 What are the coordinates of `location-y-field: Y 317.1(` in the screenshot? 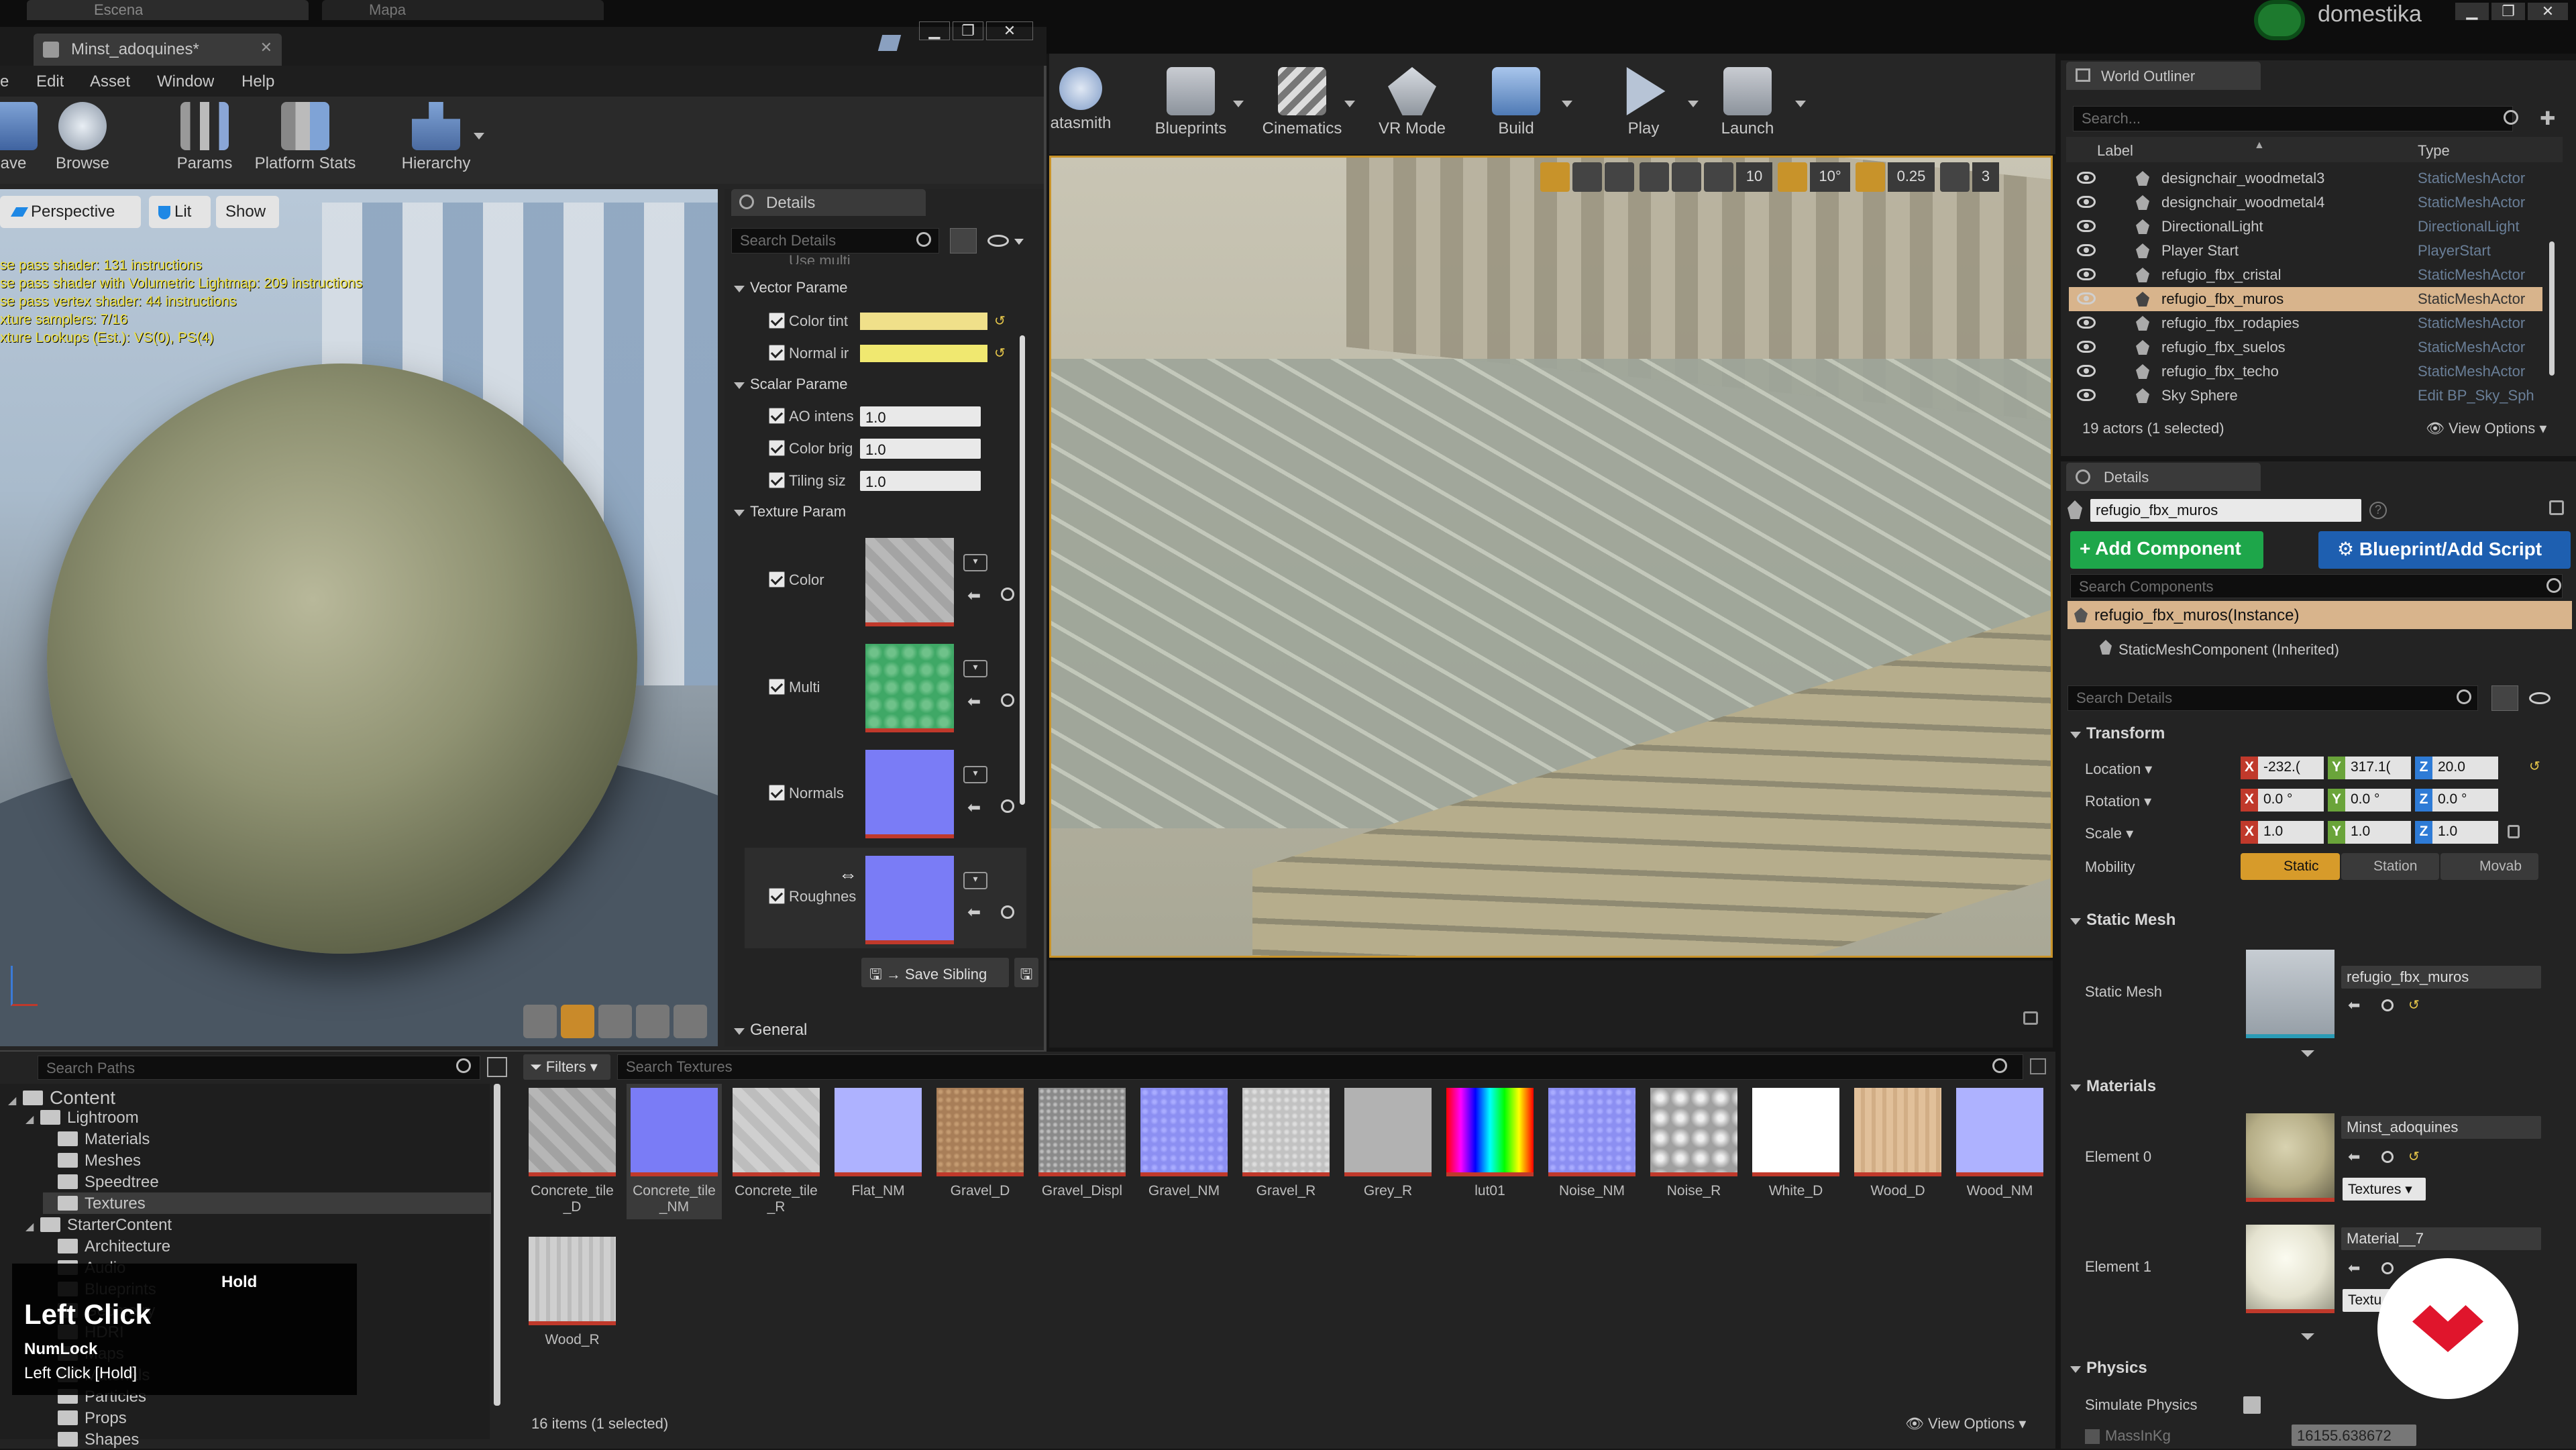 It's located at (2369, 768).